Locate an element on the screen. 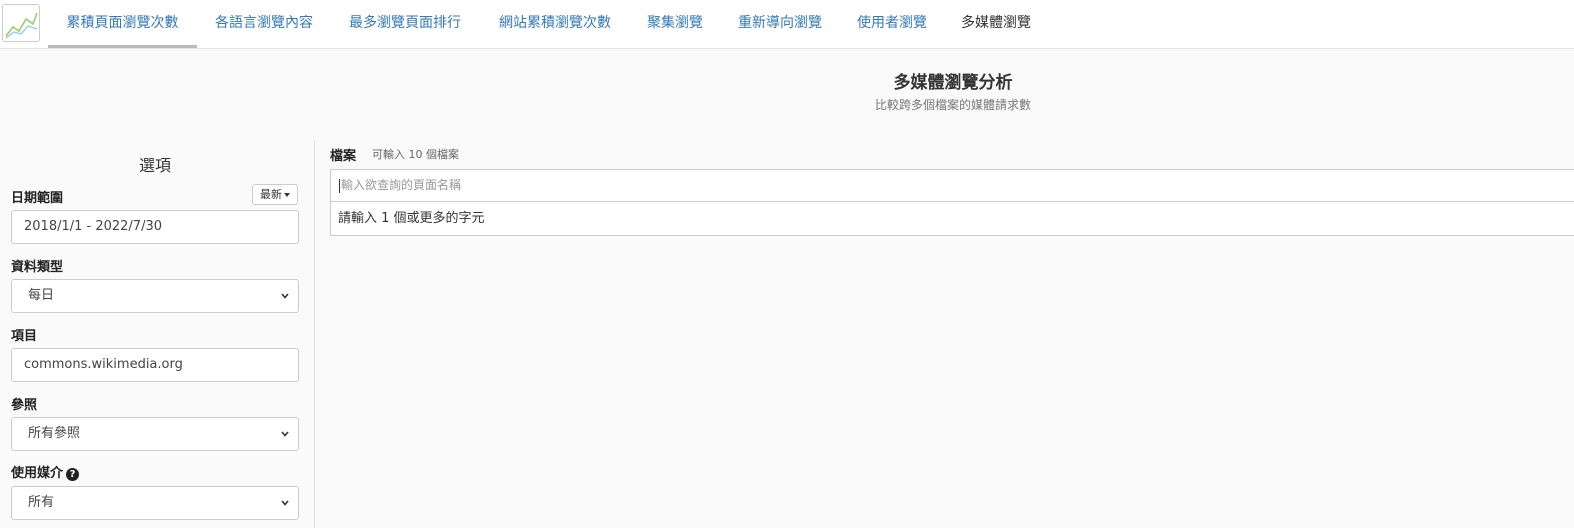 Image resolution: width=1574 pixels, height=528 pixels. project-label: 項目 is located at coordinates (24, 336).